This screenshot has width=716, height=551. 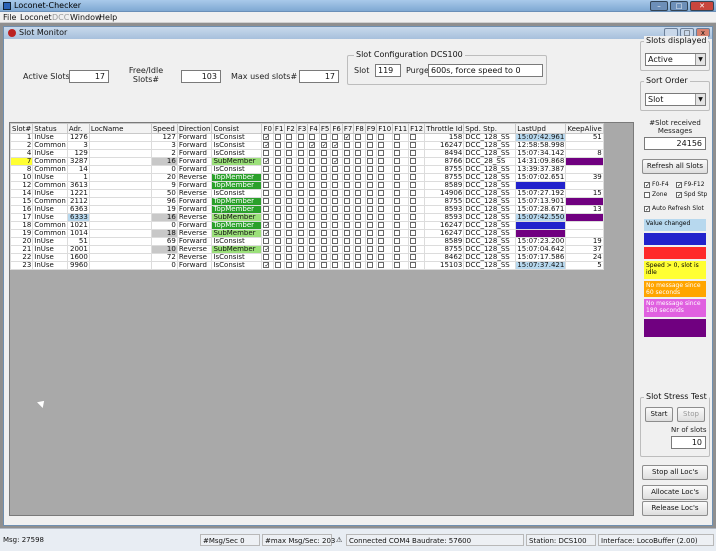 What do you see at coordinates (679, 6) in the screenshot?
I see `maximize-button: □` at bounding box center [679, 6].